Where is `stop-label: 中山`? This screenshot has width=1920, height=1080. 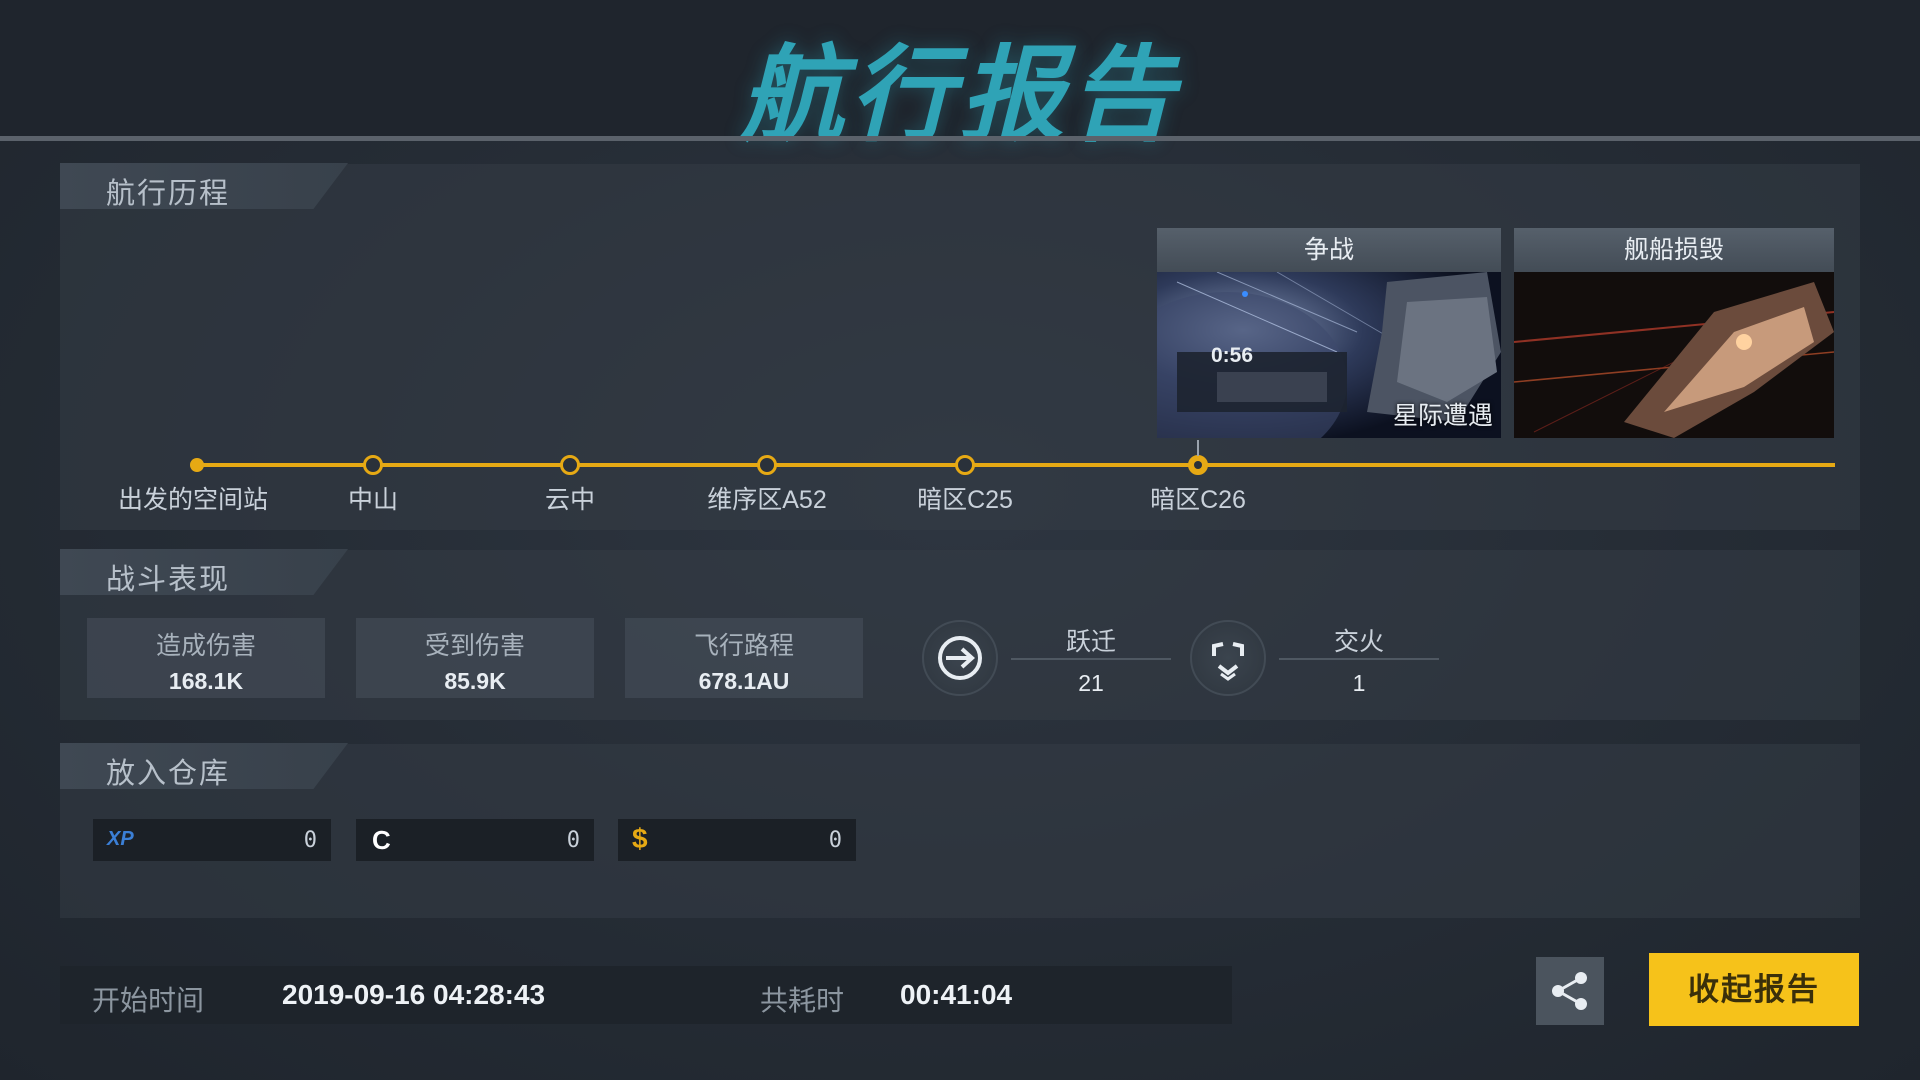 stop-label: 中山 is located at coordinates (372, 500).